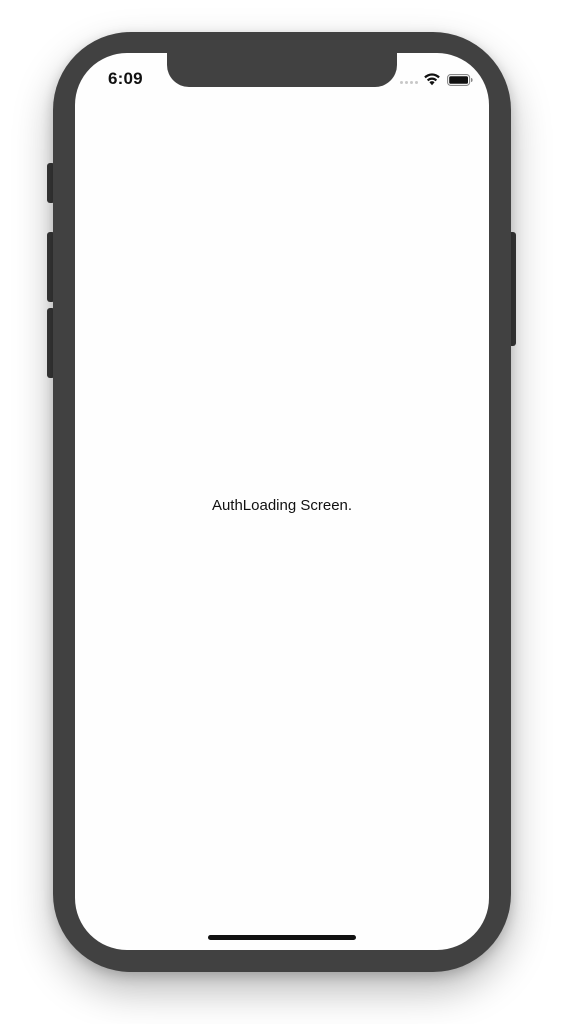  I want to click on notch, so click(282, 70).